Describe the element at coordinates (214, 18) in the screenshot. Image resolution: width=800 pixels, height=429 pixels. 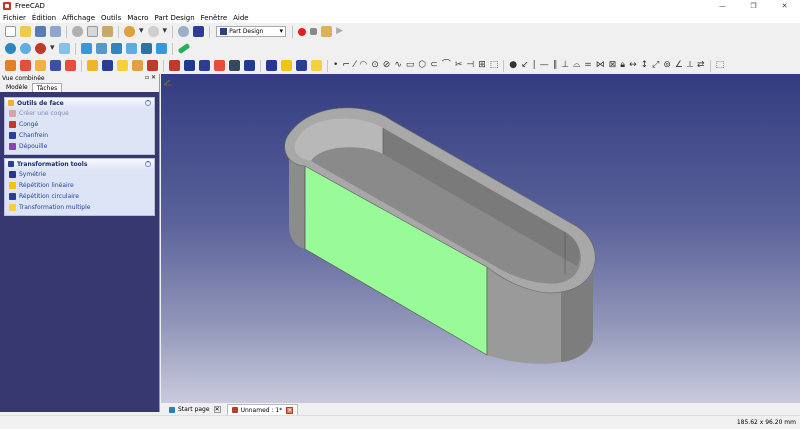
I see `menu-window: Fenêtre` at that location.